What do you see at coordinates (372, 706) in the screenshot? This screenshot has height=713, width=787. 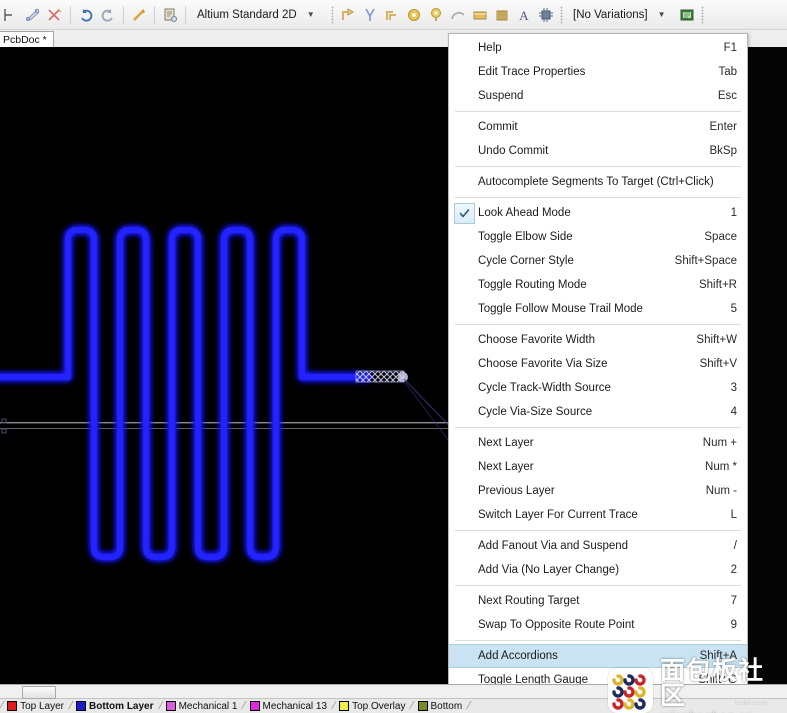 I see `layer-tab: Top Overlay` at bounding box center [372, 706].